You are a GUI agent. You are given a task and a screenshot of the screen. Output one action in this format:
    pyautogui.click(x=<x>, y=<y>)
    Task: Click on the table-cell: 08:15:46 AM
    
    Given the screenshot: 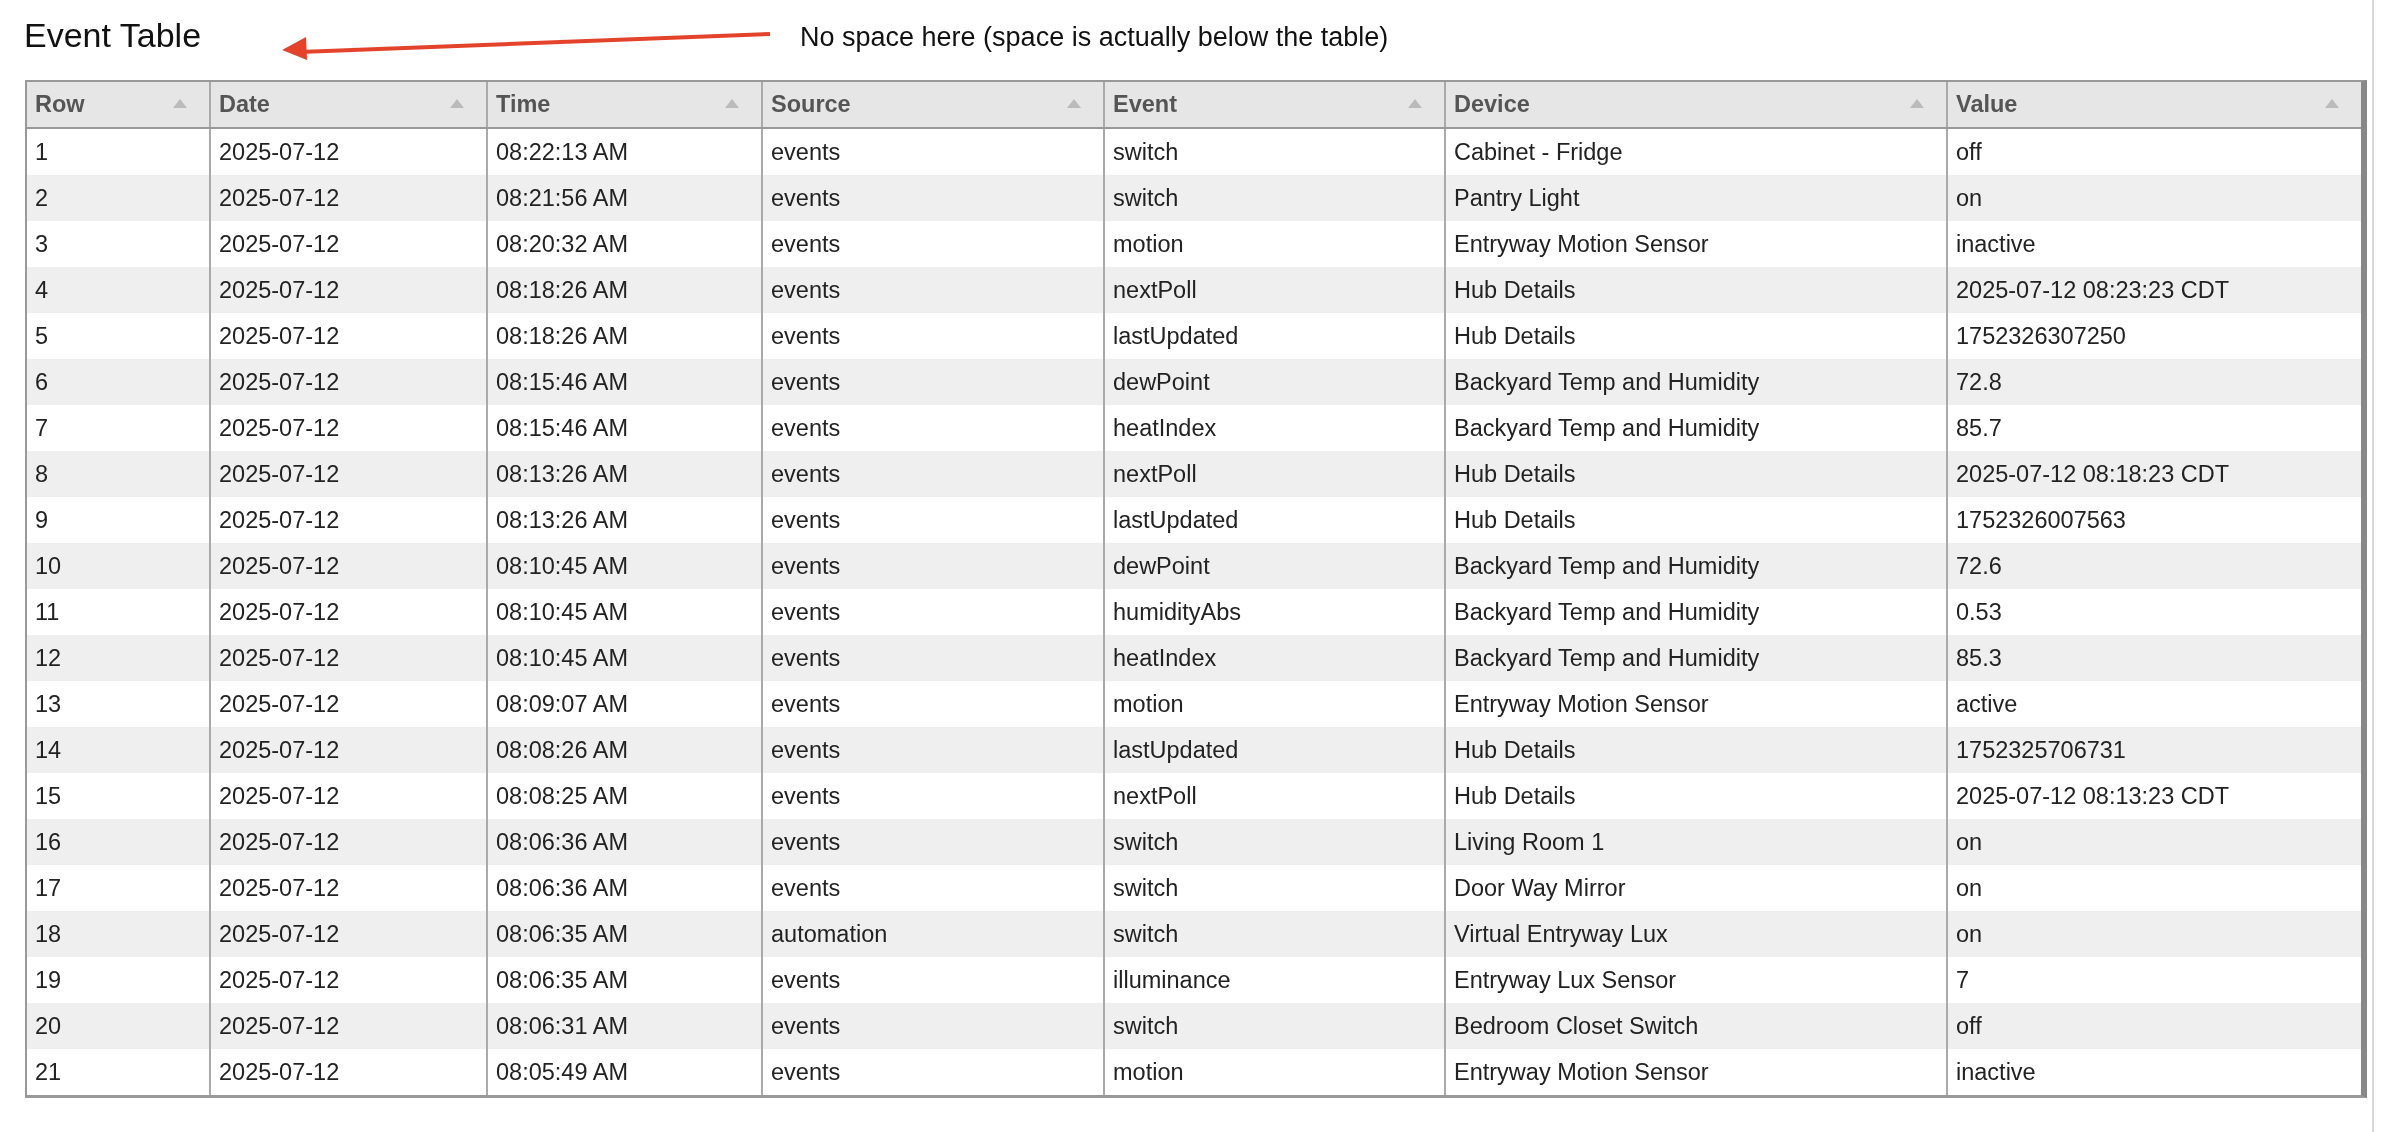 What is the action you would take?
    pyautogui.click(x=624, y=382)
    